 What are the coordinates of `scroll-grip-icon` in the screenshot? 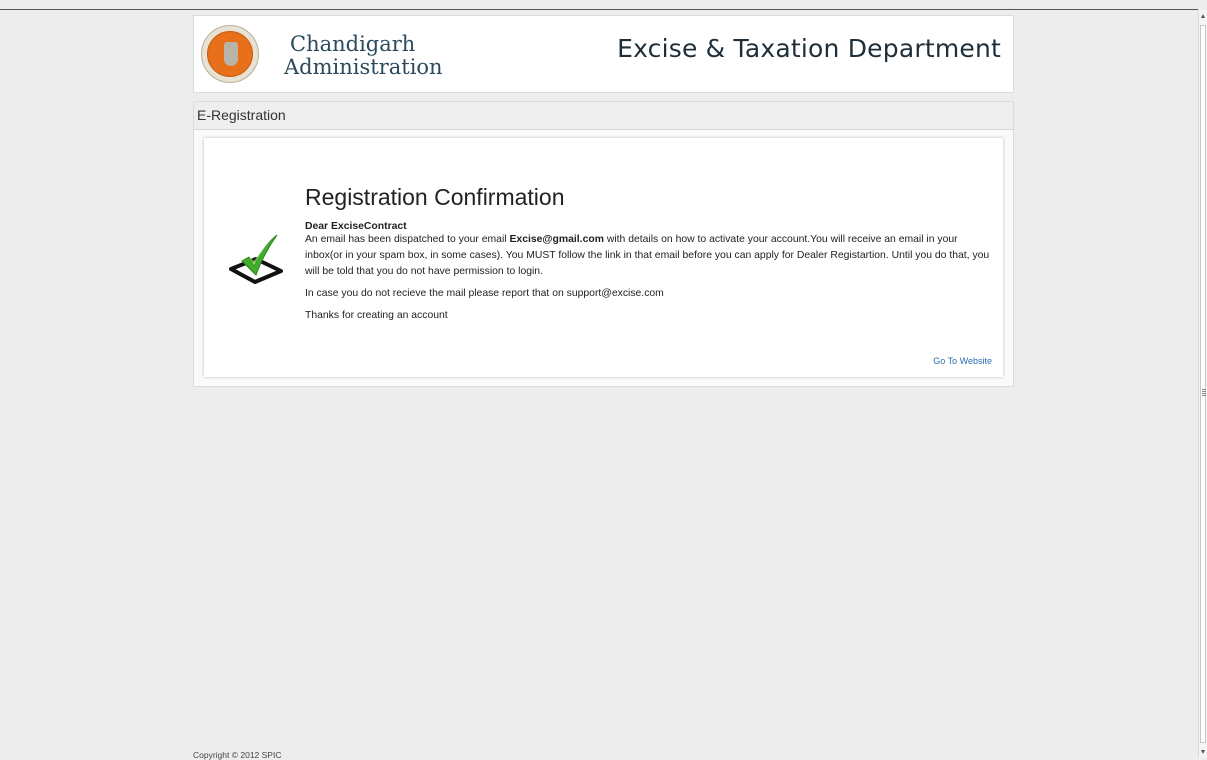 It's located at (1204, 392).